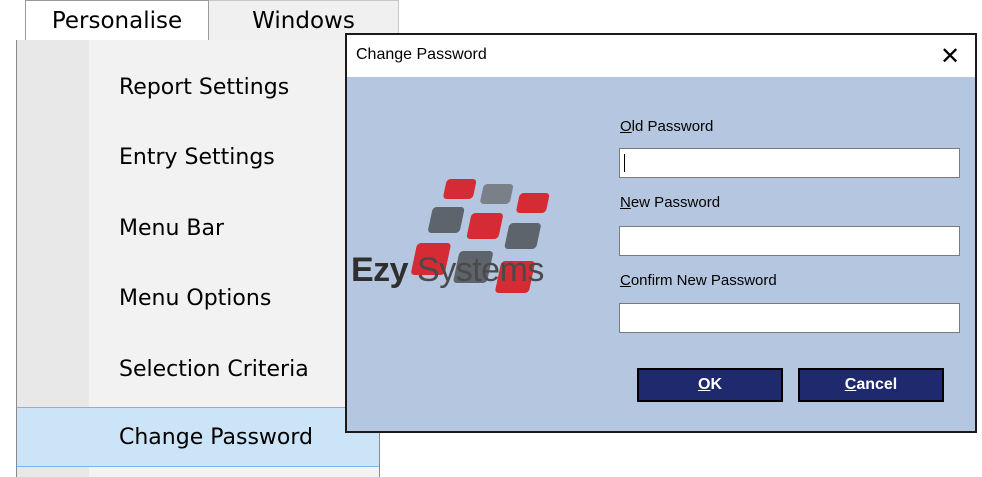  What do you see at coordinates (380, 270) in the screenshot?
I see `logo-wordmark-bold: Ezy` at bounding box center [380, 270].